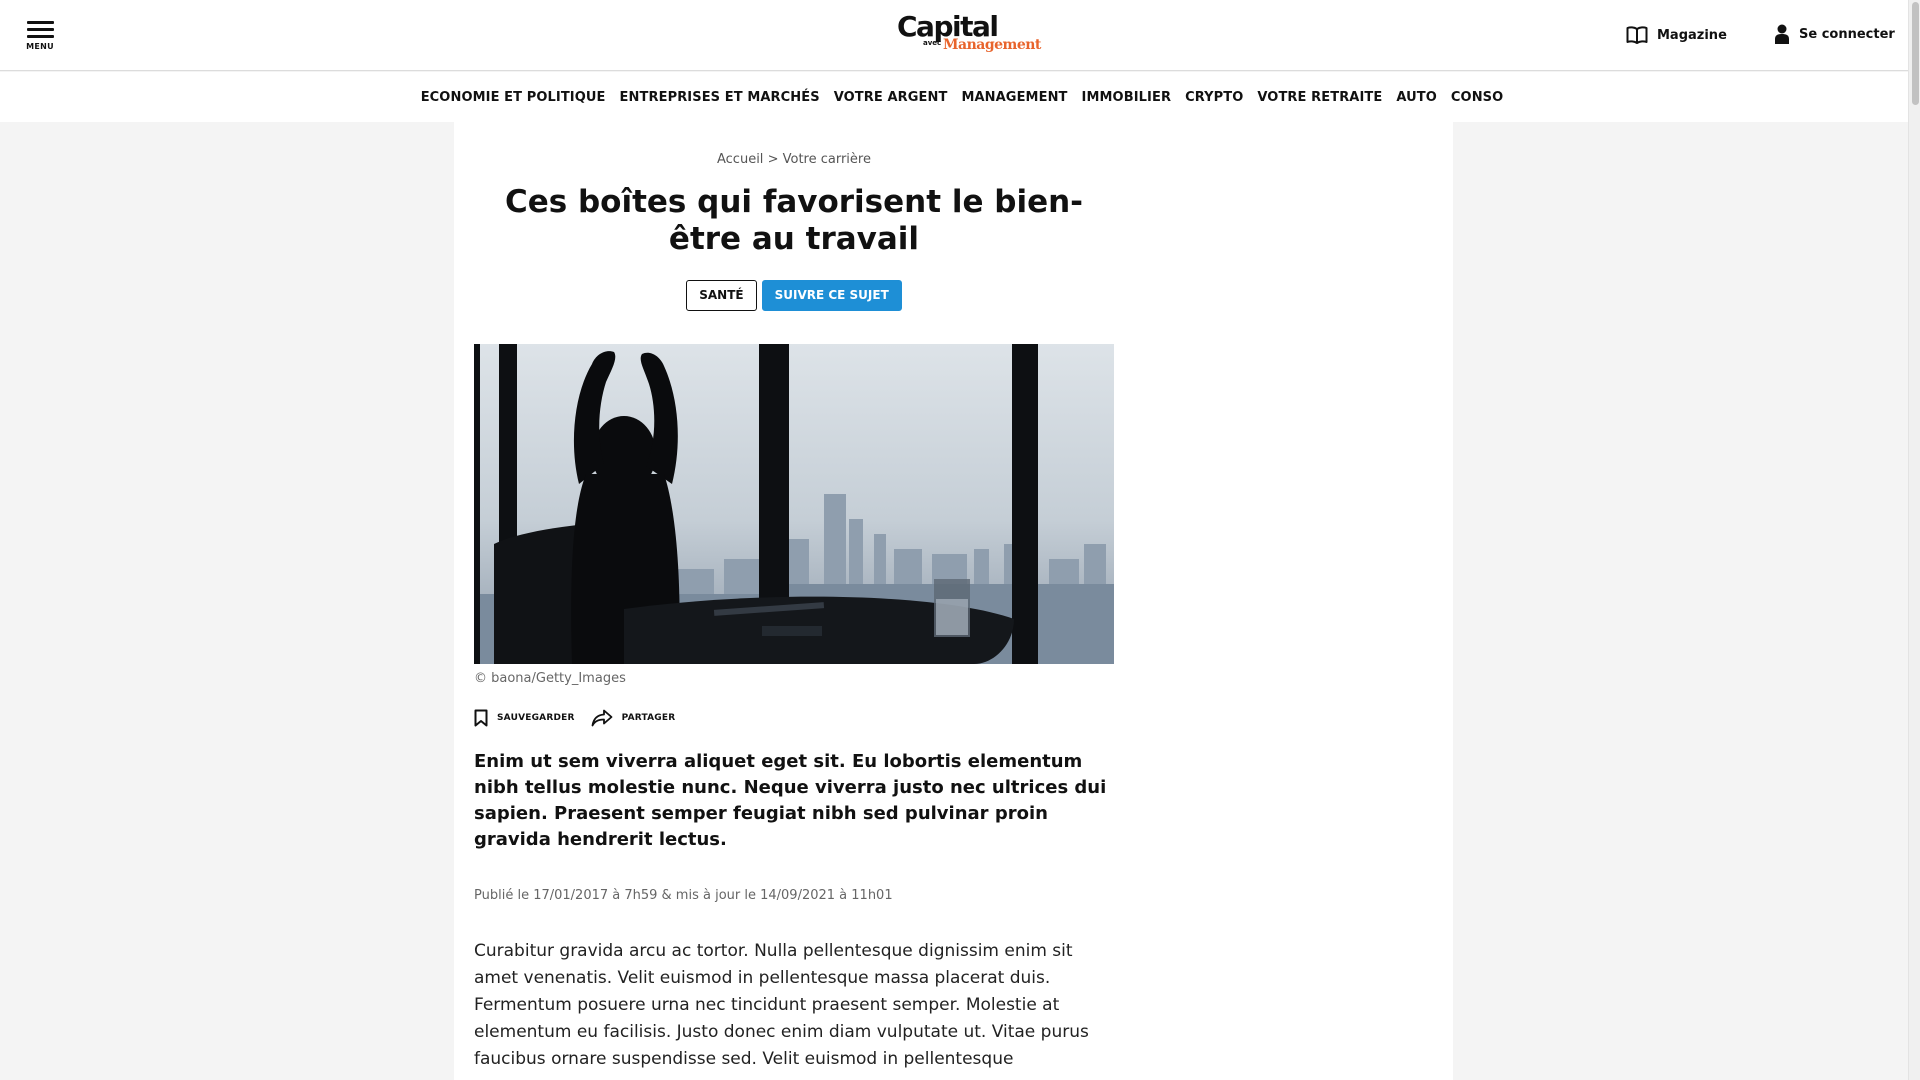 The height and width of the screenshot is (1080, 1920). I want to click on page-scrollbar, so click(1914, 540).